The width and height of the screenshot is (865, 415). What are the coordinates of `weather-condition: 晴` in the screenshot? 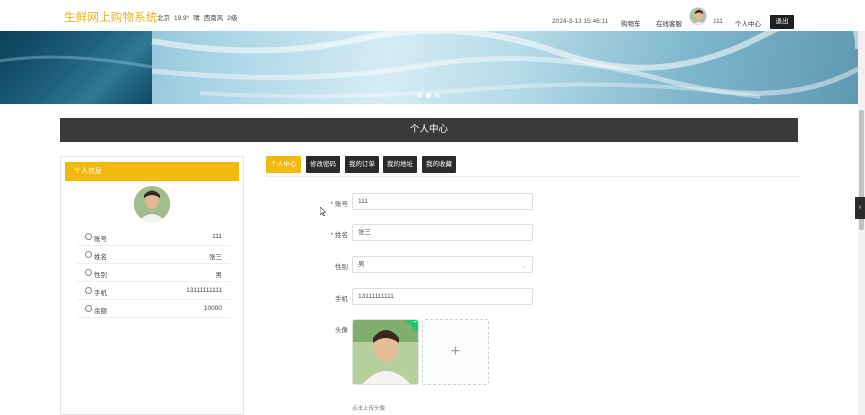 It's located at (196, 18).